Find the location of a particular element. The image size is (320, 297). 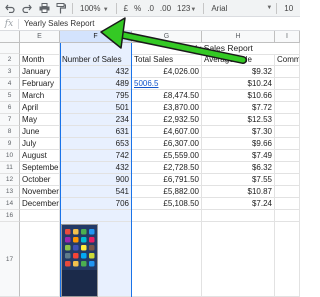

annotation-arrow is located at coordinates (173, 40).